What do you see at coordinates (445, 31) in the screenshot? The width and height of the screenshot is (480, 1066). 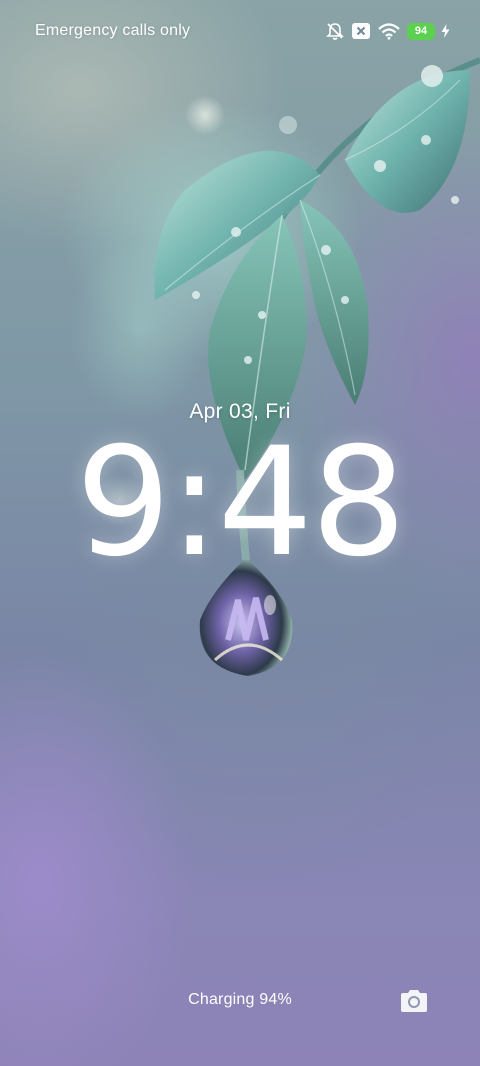 I see `charging-bolt-icon` at bounding box center [445, 31].